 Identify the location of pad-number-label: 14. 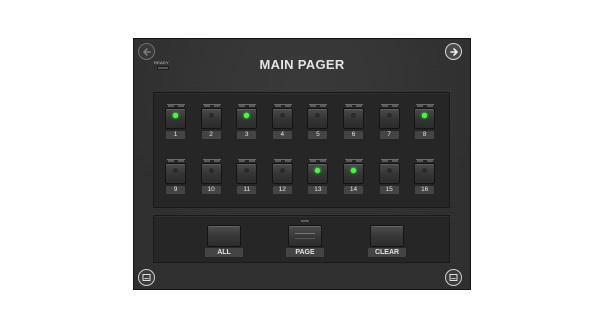
(353, 190).